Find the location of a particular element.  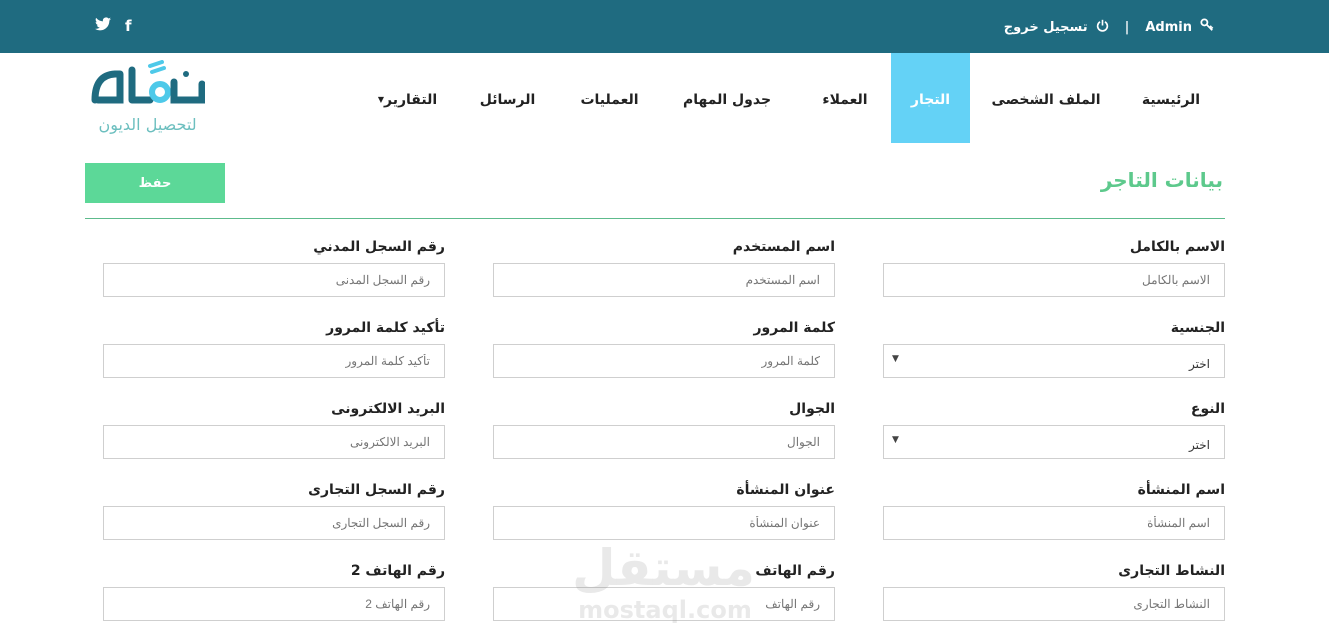

company-address-label: عنوان المنشأة is located at coordinates (785, 490).